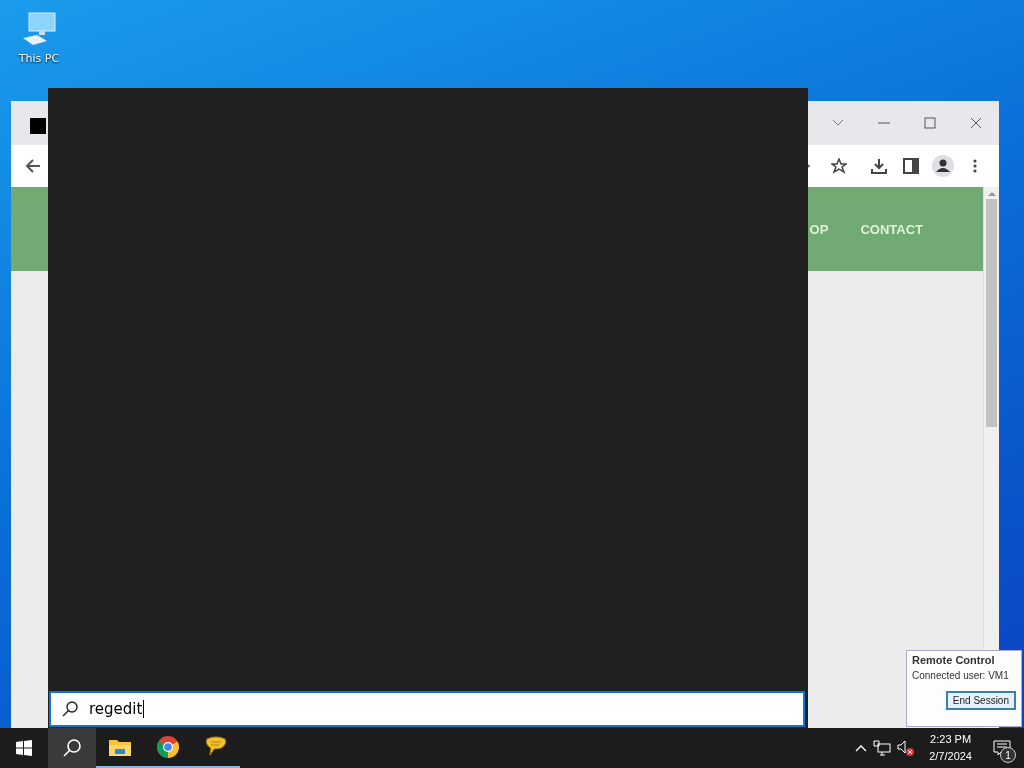 The image size is (1024, 768). What do you see at coordinates (427, 709) in the screenshot?
I see `search-field: regedit` at bounding box center [427, 709].